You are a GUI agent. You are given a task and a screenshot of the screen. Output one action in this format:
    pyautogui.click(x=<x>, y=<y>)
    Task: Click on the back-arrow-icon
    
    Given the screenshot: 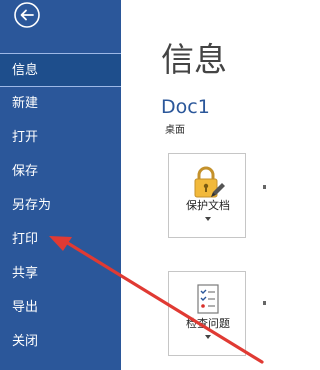 What is the action you would take?
    pyautogui.click(x=27, y=15)
    